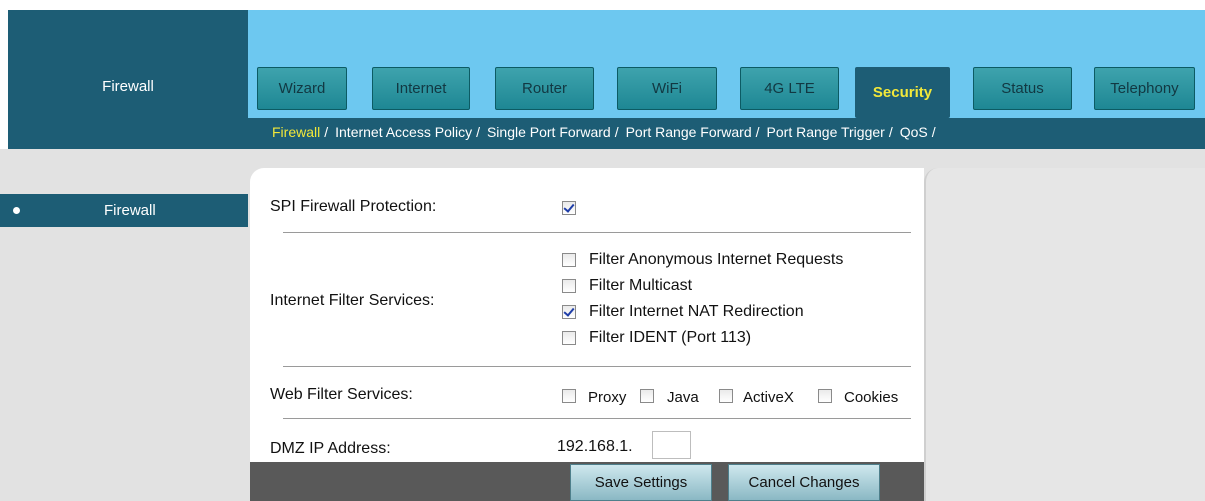  Describe the element at coordinates (549, 134) in the screenshot. I see `subnav-single-port-forward: Single Port Forward` at that location.